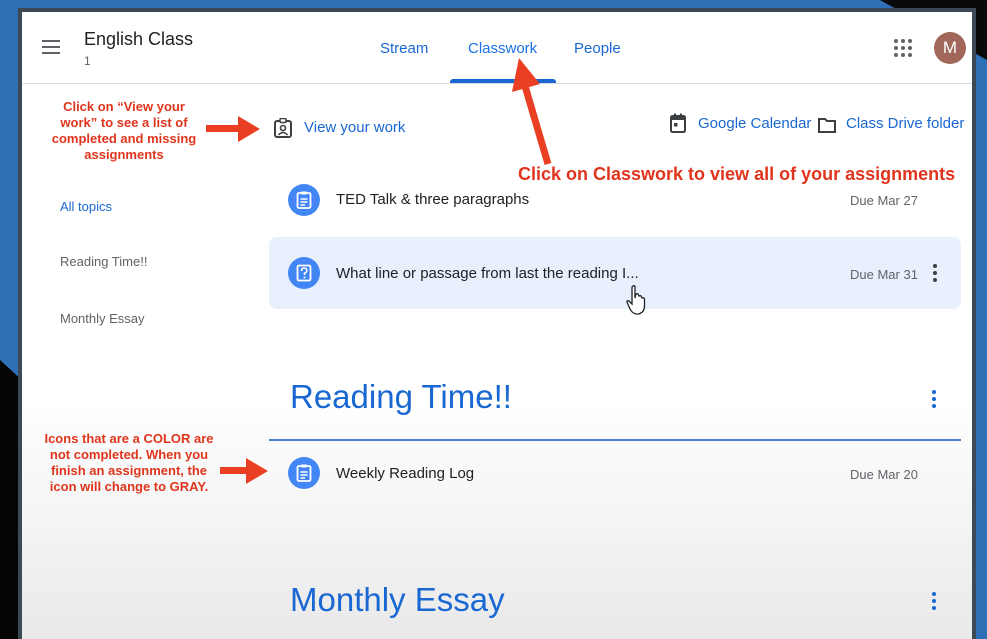 This screenshot has height=639, width=987. I want to click on header-divider, so click(497, 83).